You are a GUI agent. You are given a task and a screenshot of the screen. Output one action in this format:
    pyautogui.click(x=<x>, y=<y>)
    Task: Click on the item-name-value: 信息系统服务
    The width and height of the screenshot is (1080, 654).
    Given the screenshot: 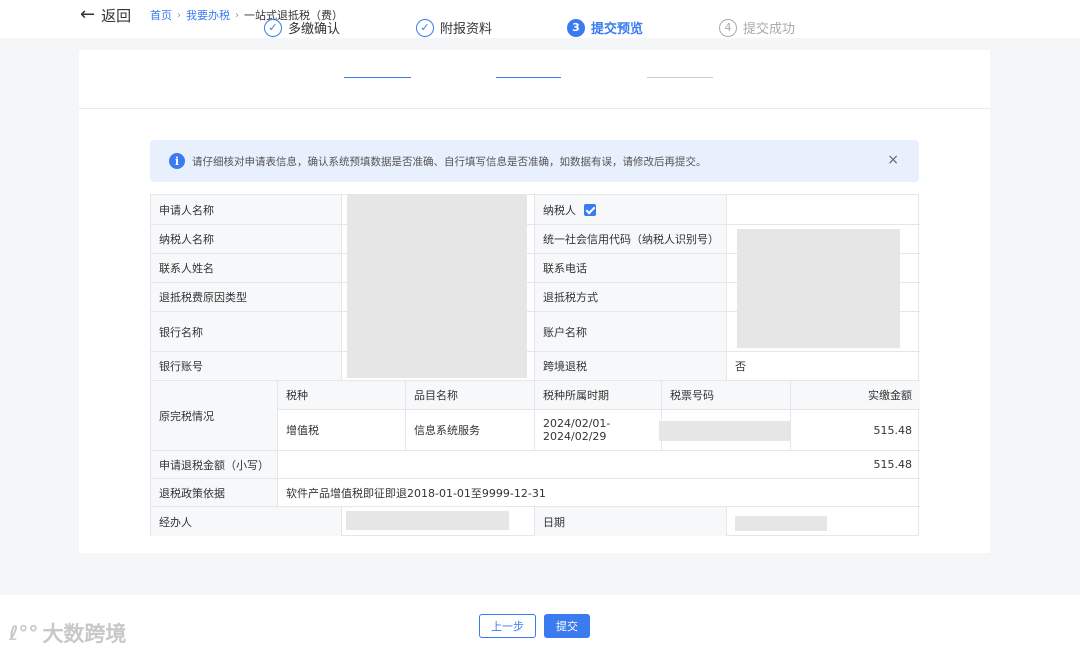 What is the action you would take?
    pyautogui.click(x=470, y=430)
    